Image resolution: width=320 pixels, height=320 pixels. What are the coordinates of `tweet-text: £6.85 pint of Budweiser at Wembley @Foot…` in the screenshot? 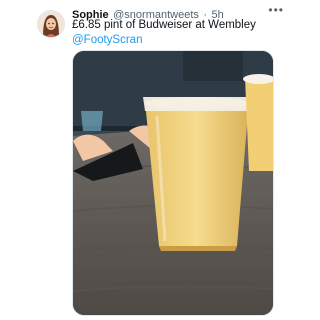 It's located at (164, 33).